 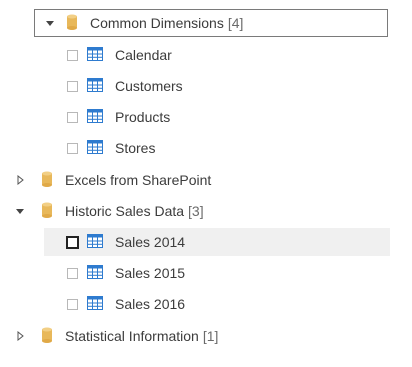 I want to click on item-label: Customers, so click(x=149, y=86).